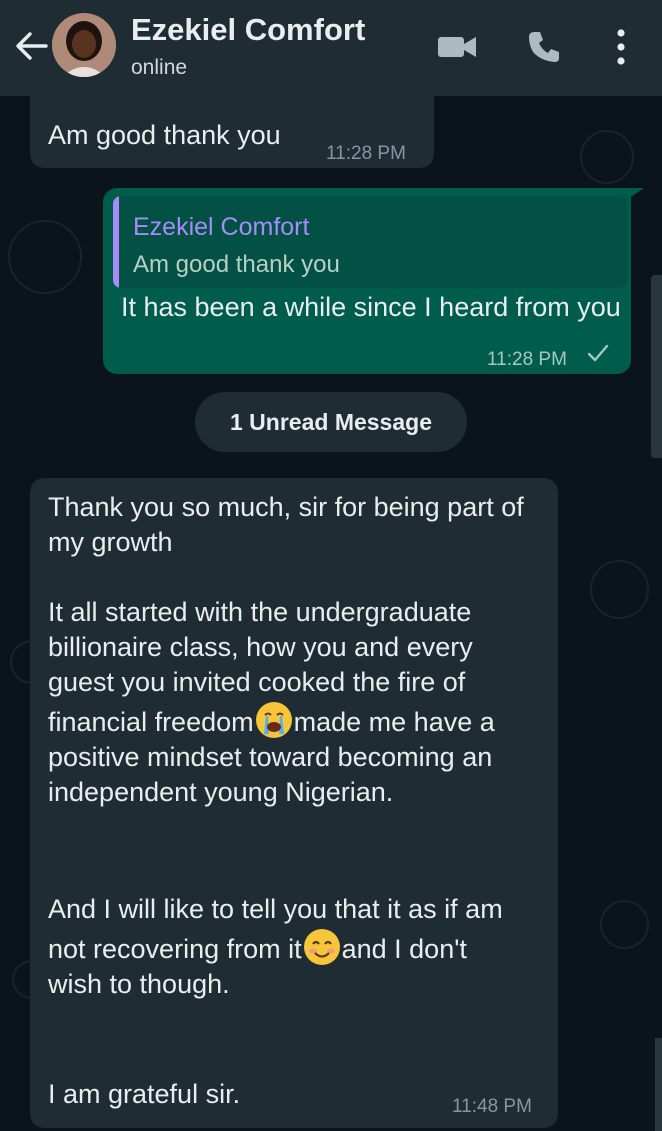  What do you see at coordinates (273, 720) in the screenshot?
I see `crying-face-emoji` at bounding box center [273, 720].